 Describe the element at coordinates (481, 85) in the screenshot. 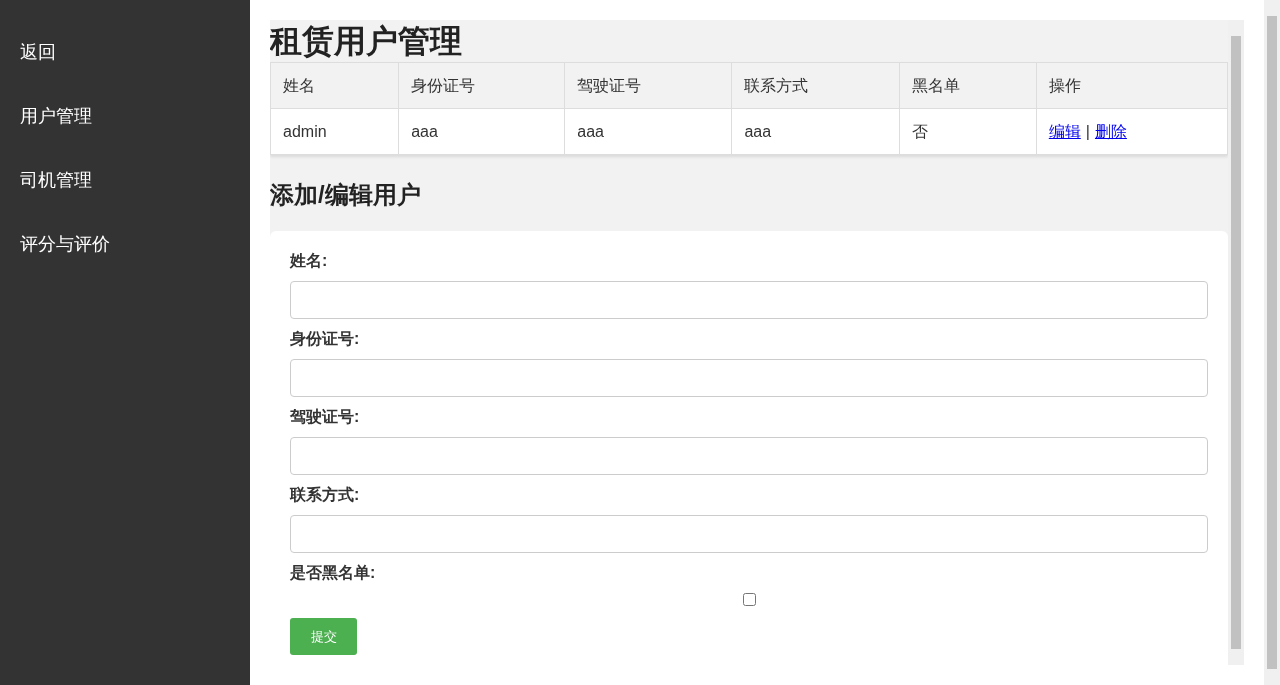

I see `column-header: 身份证号` at that location.